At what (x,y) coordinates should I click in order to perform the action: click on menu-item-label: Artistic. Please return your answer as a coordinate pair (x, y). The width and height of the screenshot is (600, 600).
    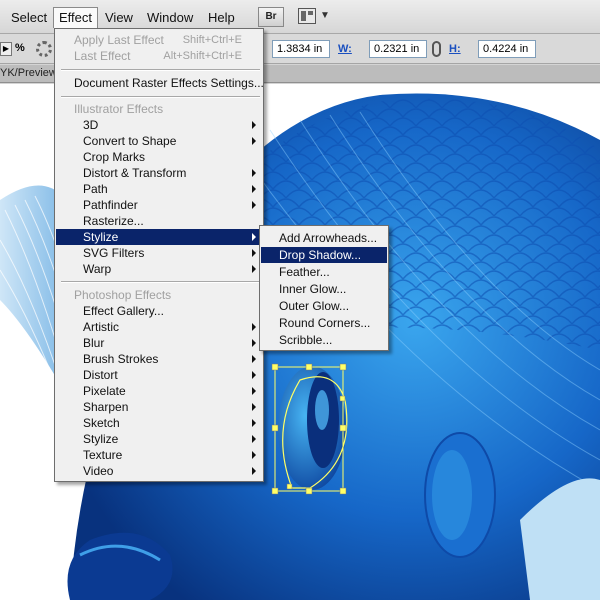
    Looking at the image, I should click on (101, 327).